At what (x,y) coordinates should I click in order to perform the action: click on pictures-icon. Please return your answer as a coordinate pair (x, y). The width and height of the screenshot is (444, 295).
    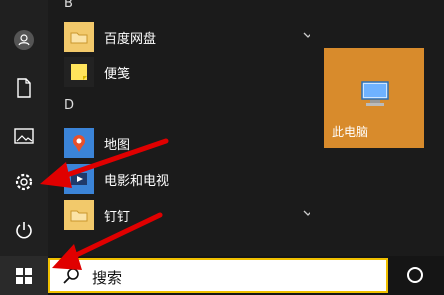
    Looking at the image, I should click on (24, 136).